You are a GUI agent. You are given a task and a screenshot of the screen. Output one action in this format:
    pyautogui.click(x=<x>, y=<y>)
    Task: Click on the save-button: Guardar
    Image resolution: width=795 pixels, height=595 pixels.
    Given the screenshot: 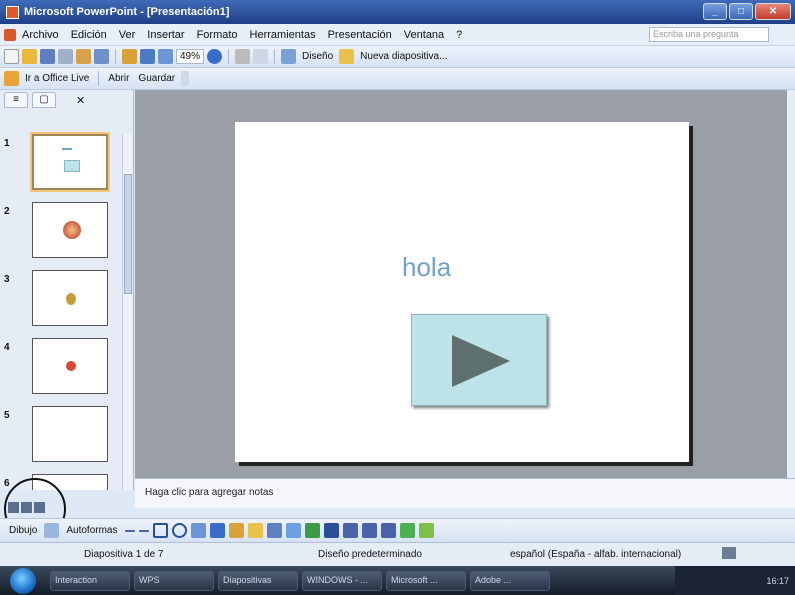 What is the action you would take?
    pyautogui.click(x=156, y=78)
    